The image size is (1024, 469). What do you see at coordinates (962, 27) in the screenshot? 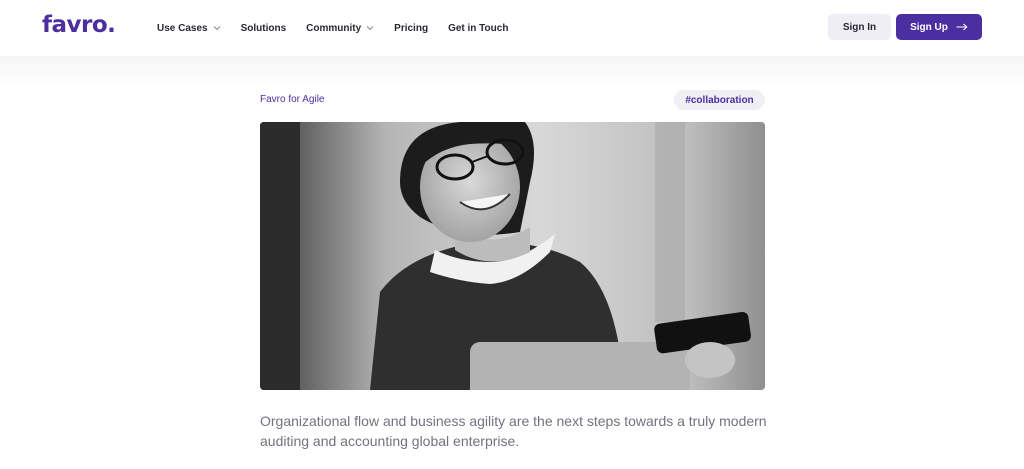
I see `arrow-right-icon` at bounding box center [962, 27].